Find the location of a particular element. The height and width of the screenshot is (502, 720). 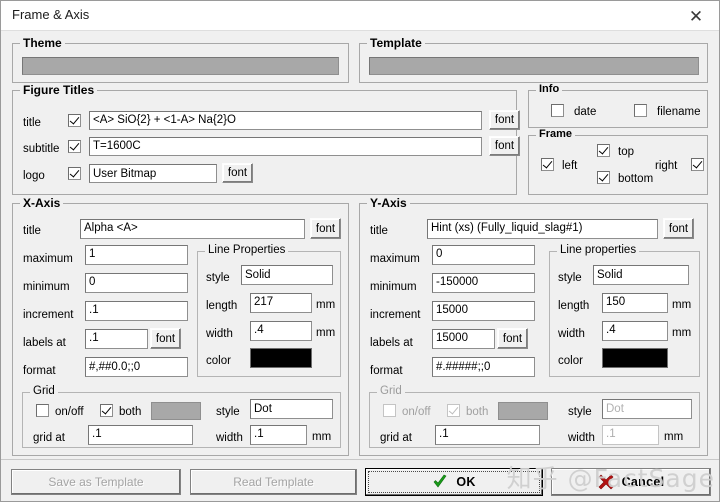

y-labels-font-button: font is located at coordinates (512, 338).